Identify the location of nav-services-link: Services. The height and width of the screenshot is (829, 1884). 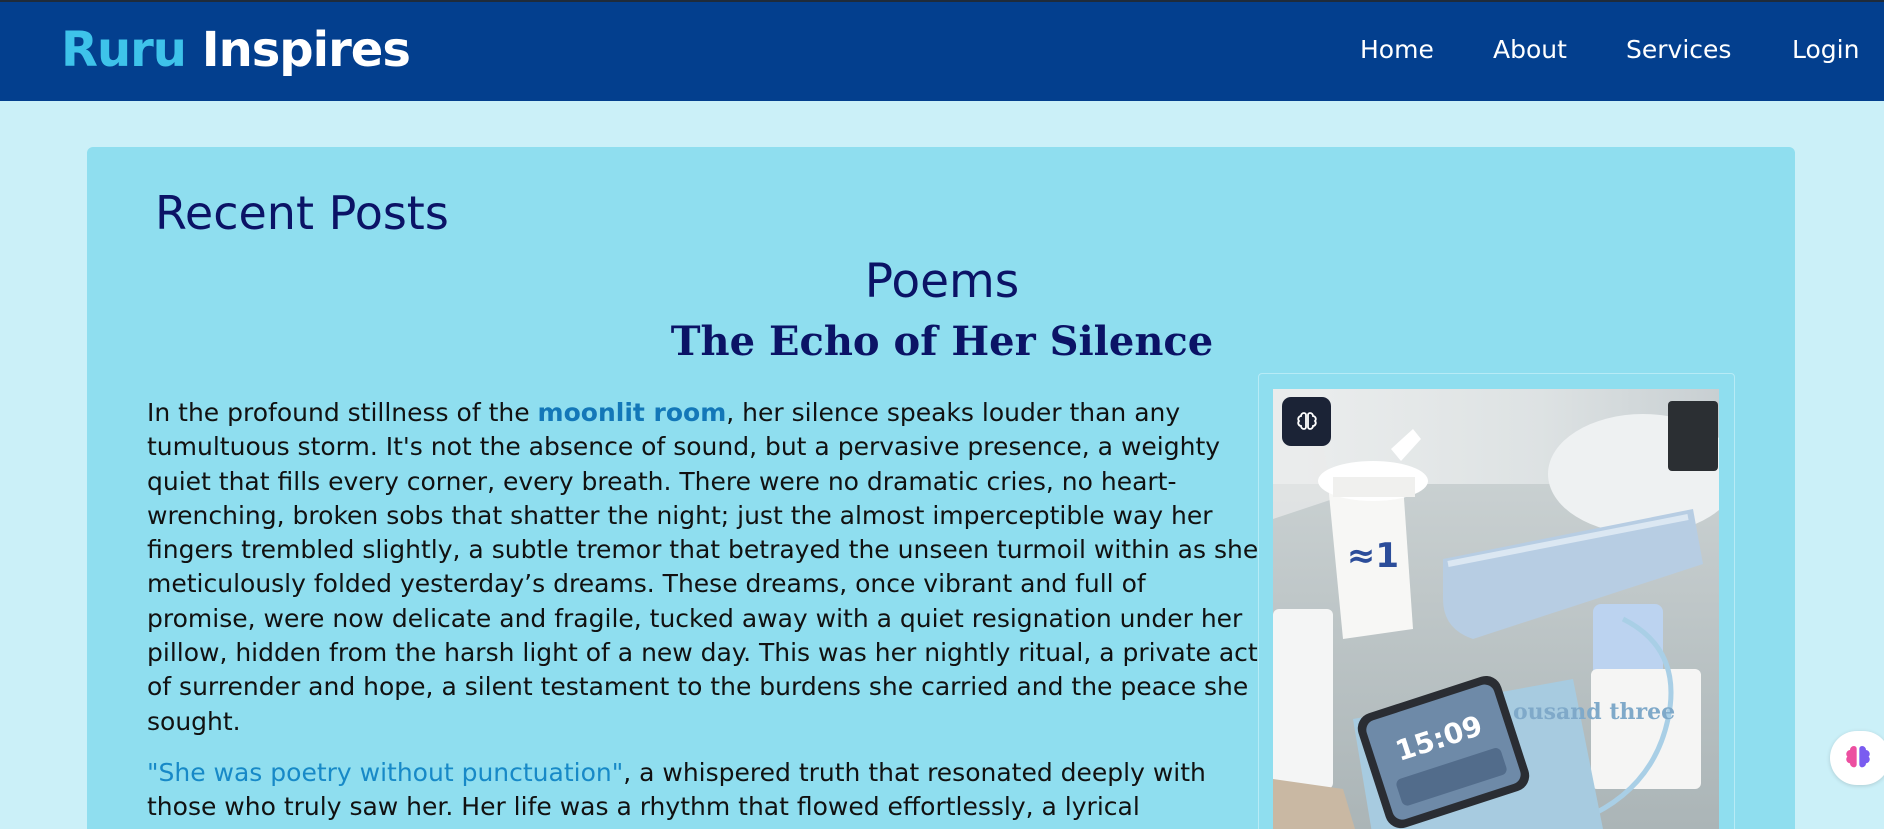
(1678, 49).